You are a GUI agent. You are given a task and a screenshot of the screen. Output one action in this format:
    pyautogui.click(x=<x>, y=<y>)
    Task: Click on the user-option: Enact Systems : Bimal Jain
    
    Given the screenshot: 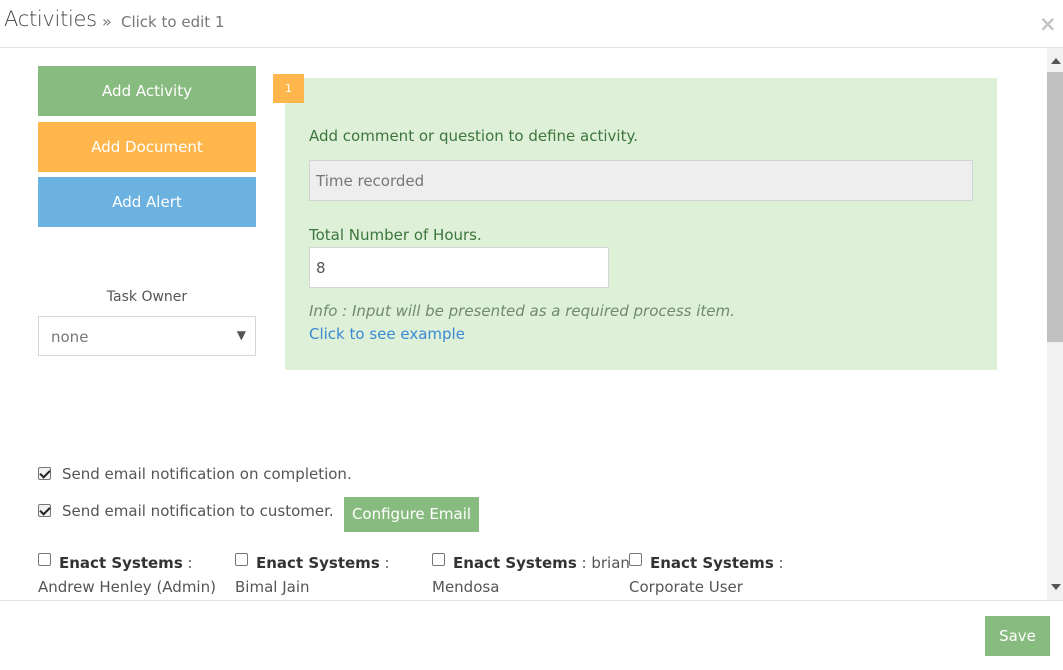 What is the action you would take?
    pyautogui.click(x=312, y=575)
    